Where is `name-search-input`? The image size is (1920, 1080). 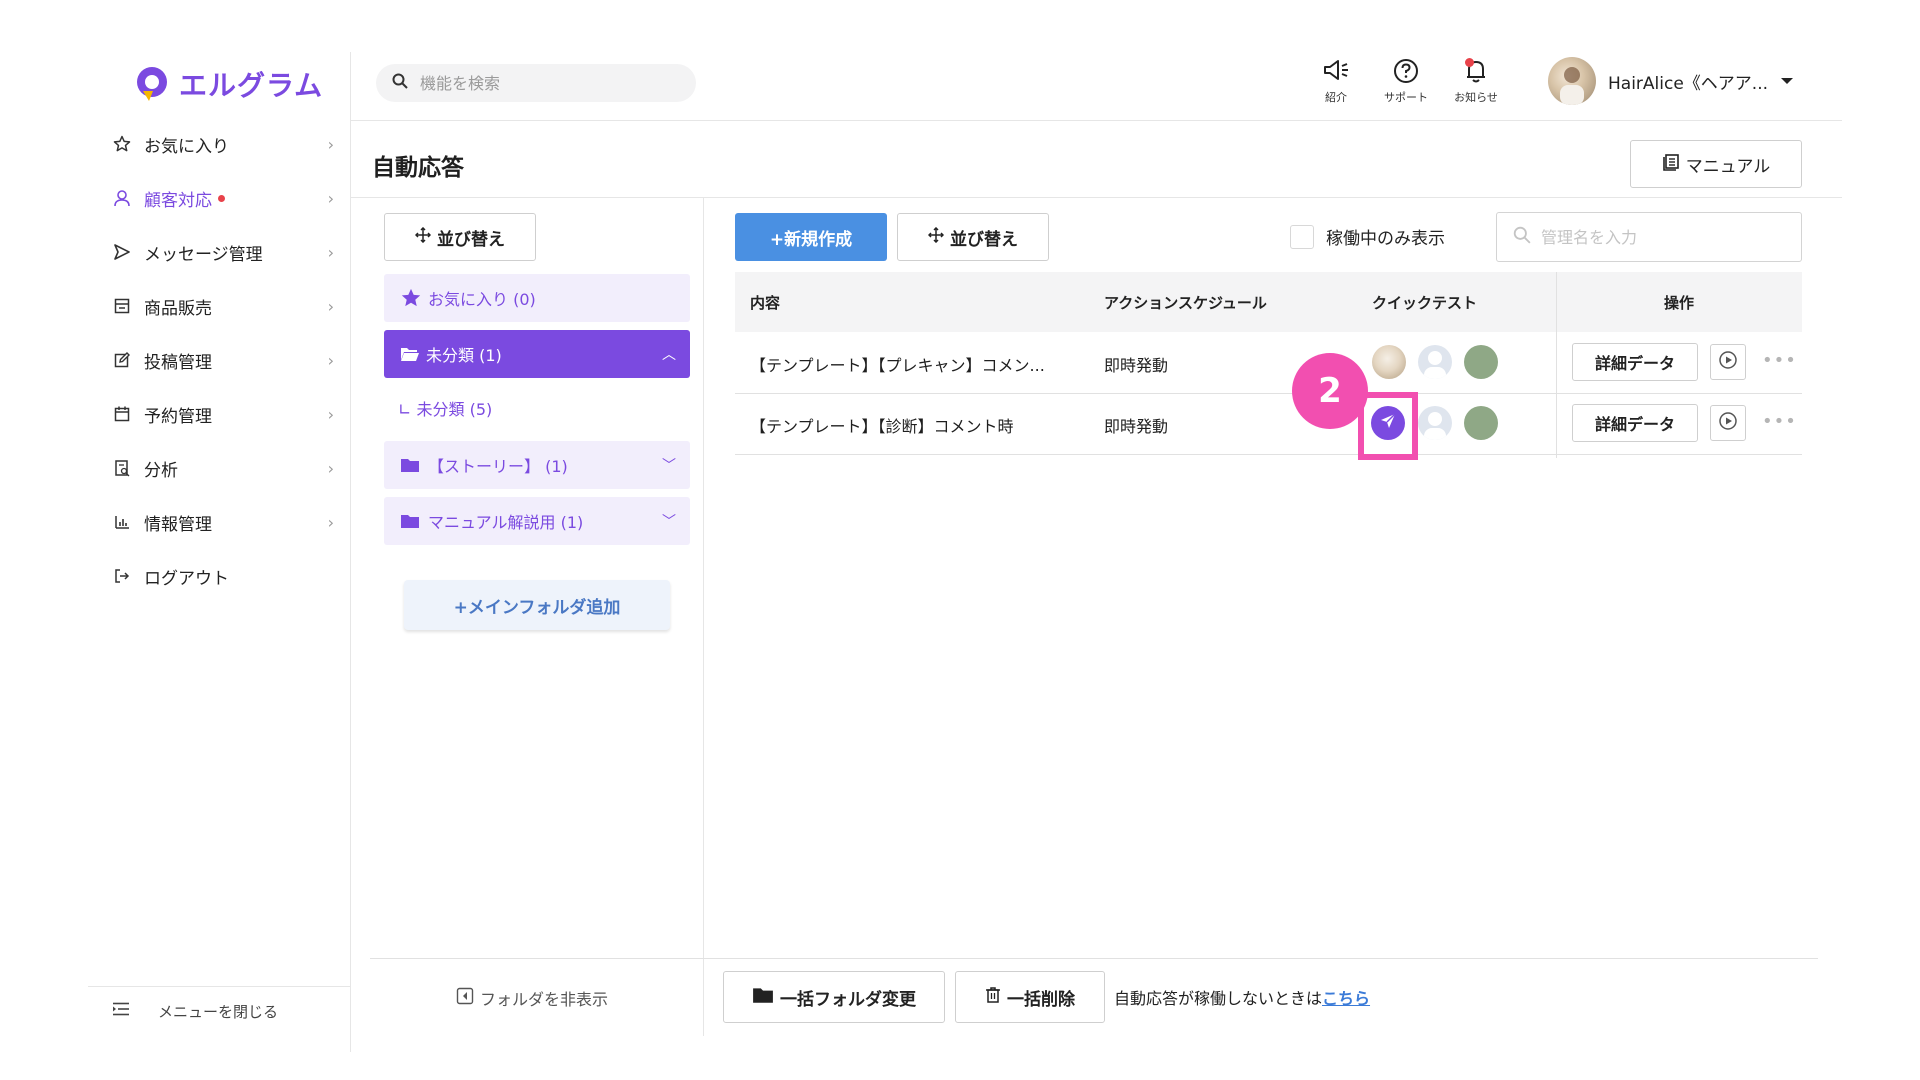 name-search-input is located at coordinates (1661, 237).